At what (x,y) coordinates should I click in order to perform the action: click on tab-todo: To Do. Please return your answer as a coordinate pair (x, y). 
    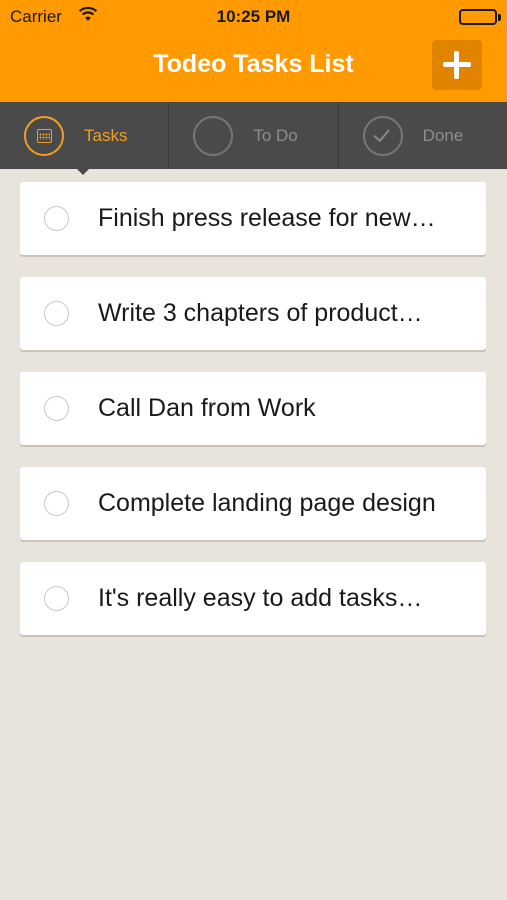
    Looking at the image, I should click on (252, 135).